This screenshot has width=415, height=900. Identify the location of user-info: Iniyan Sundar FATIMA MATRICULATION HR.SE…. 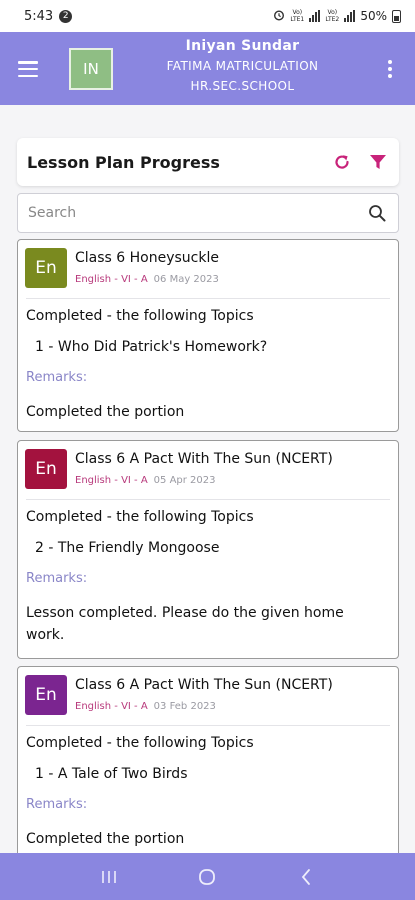
(242, 66).